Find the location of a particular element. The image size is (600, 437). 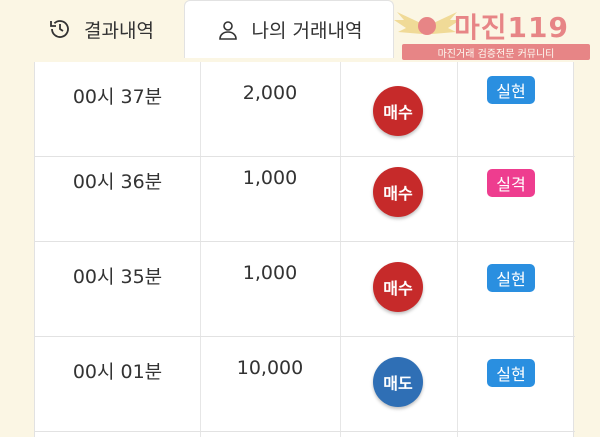

tab-my-history: 나의 거래내역 is located at coordinates (289, 29).